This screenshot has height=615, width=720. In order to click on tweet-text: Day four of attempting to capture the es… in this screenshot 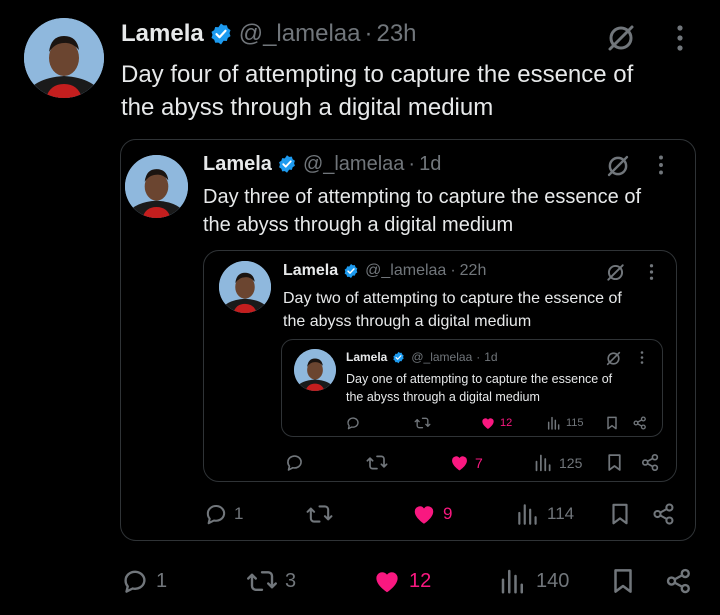, I will do `click(416, 91)`.